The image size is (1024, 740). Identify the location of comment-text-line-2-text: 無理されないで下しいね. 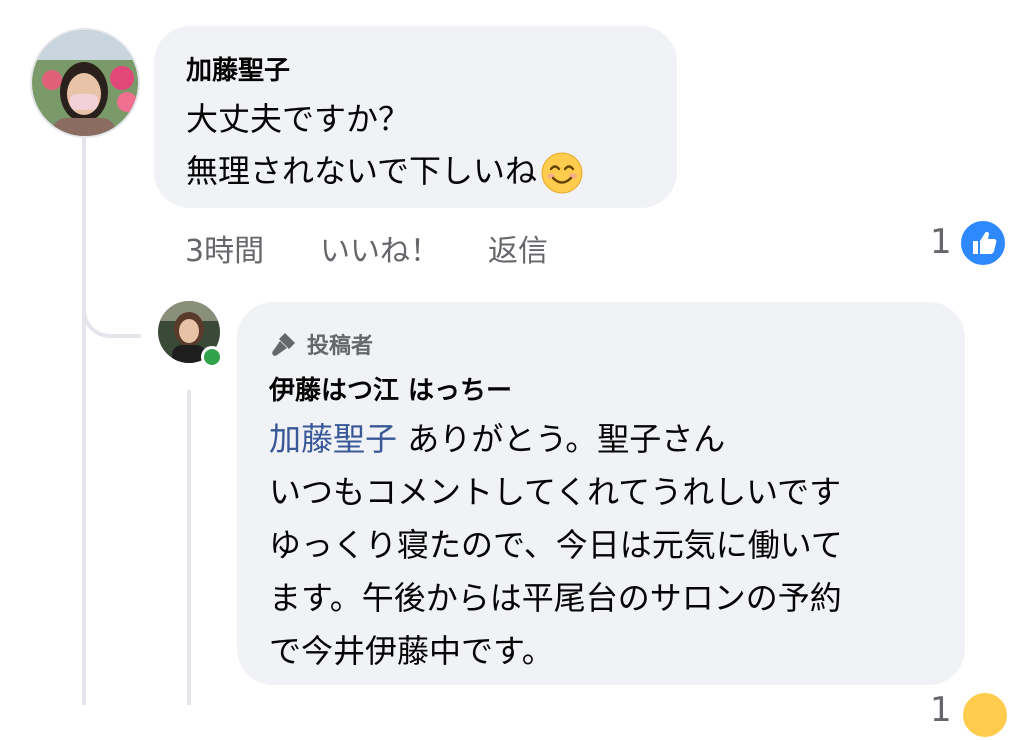
(362, 171).